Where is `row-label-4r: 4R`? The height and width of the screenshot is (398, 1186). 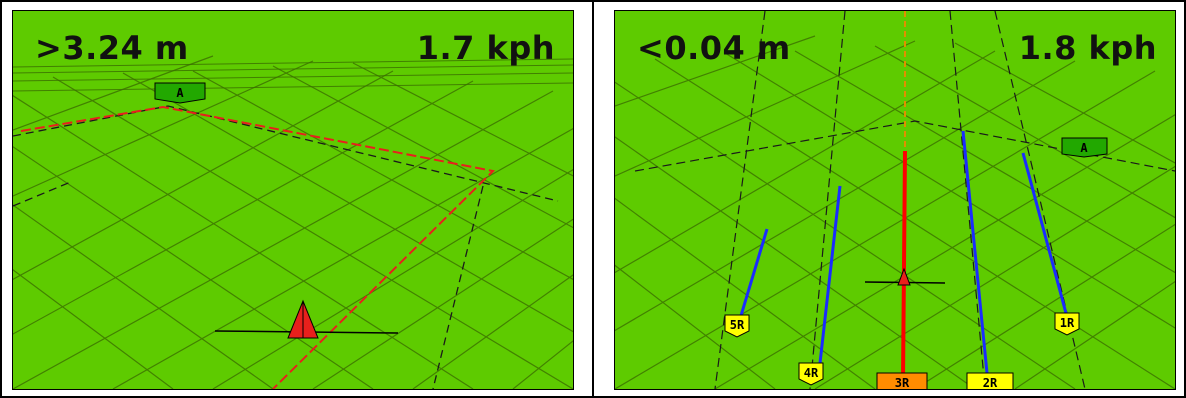
row-label-4r: 4R is located at coordinates (811, 374).